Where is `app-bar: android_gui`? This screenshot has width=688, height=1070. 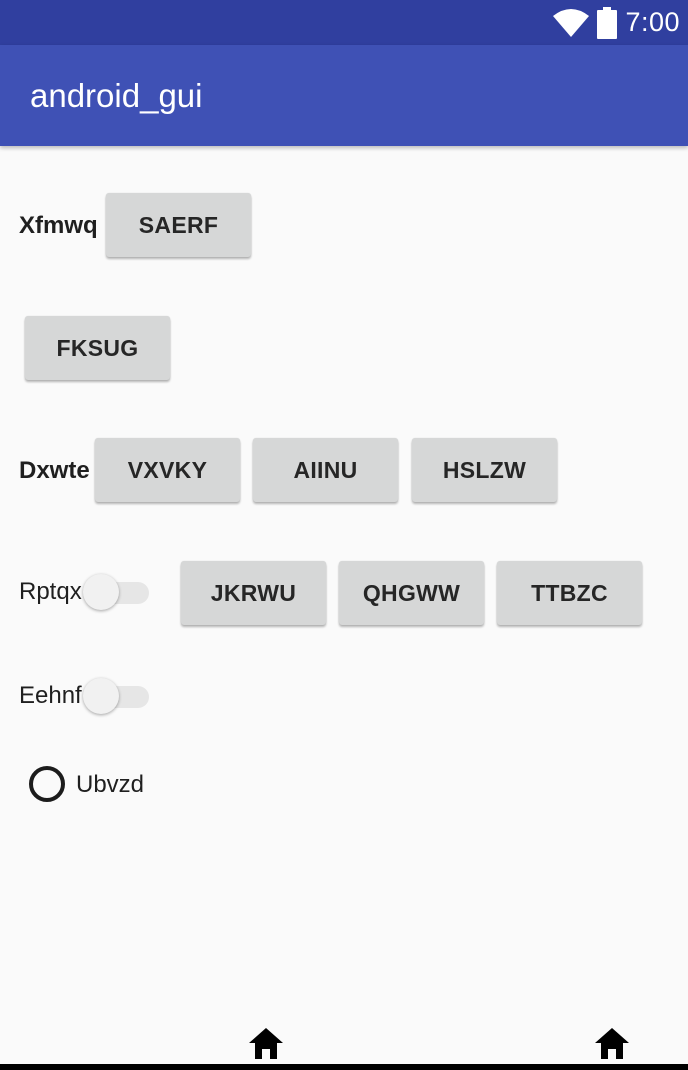
app-bar: android_gui is located at coordinates (344, 95).